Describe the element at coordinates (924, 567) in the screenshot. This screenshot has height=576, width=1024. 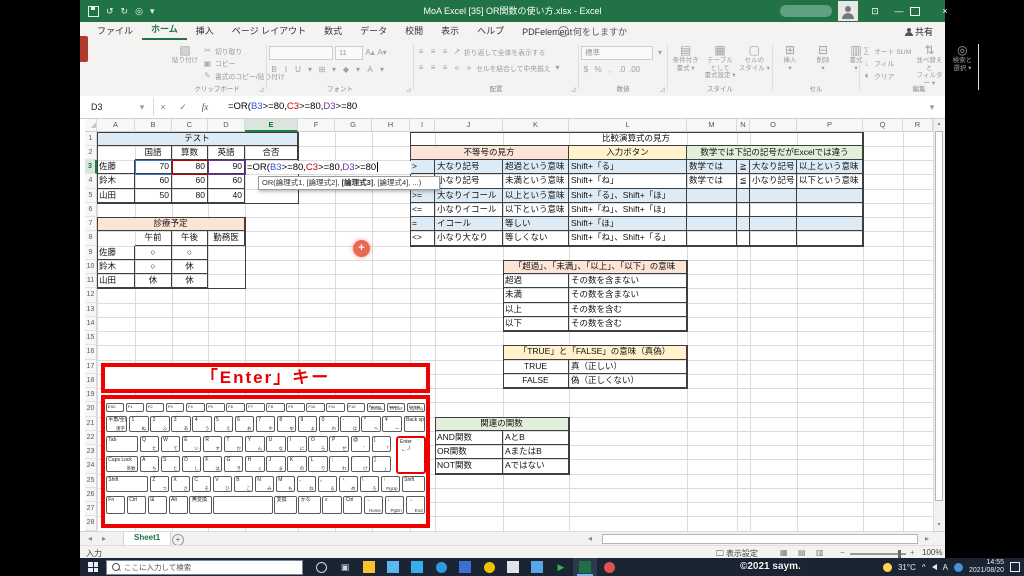
I see `hidden-icons-chevron: ^` at that location.